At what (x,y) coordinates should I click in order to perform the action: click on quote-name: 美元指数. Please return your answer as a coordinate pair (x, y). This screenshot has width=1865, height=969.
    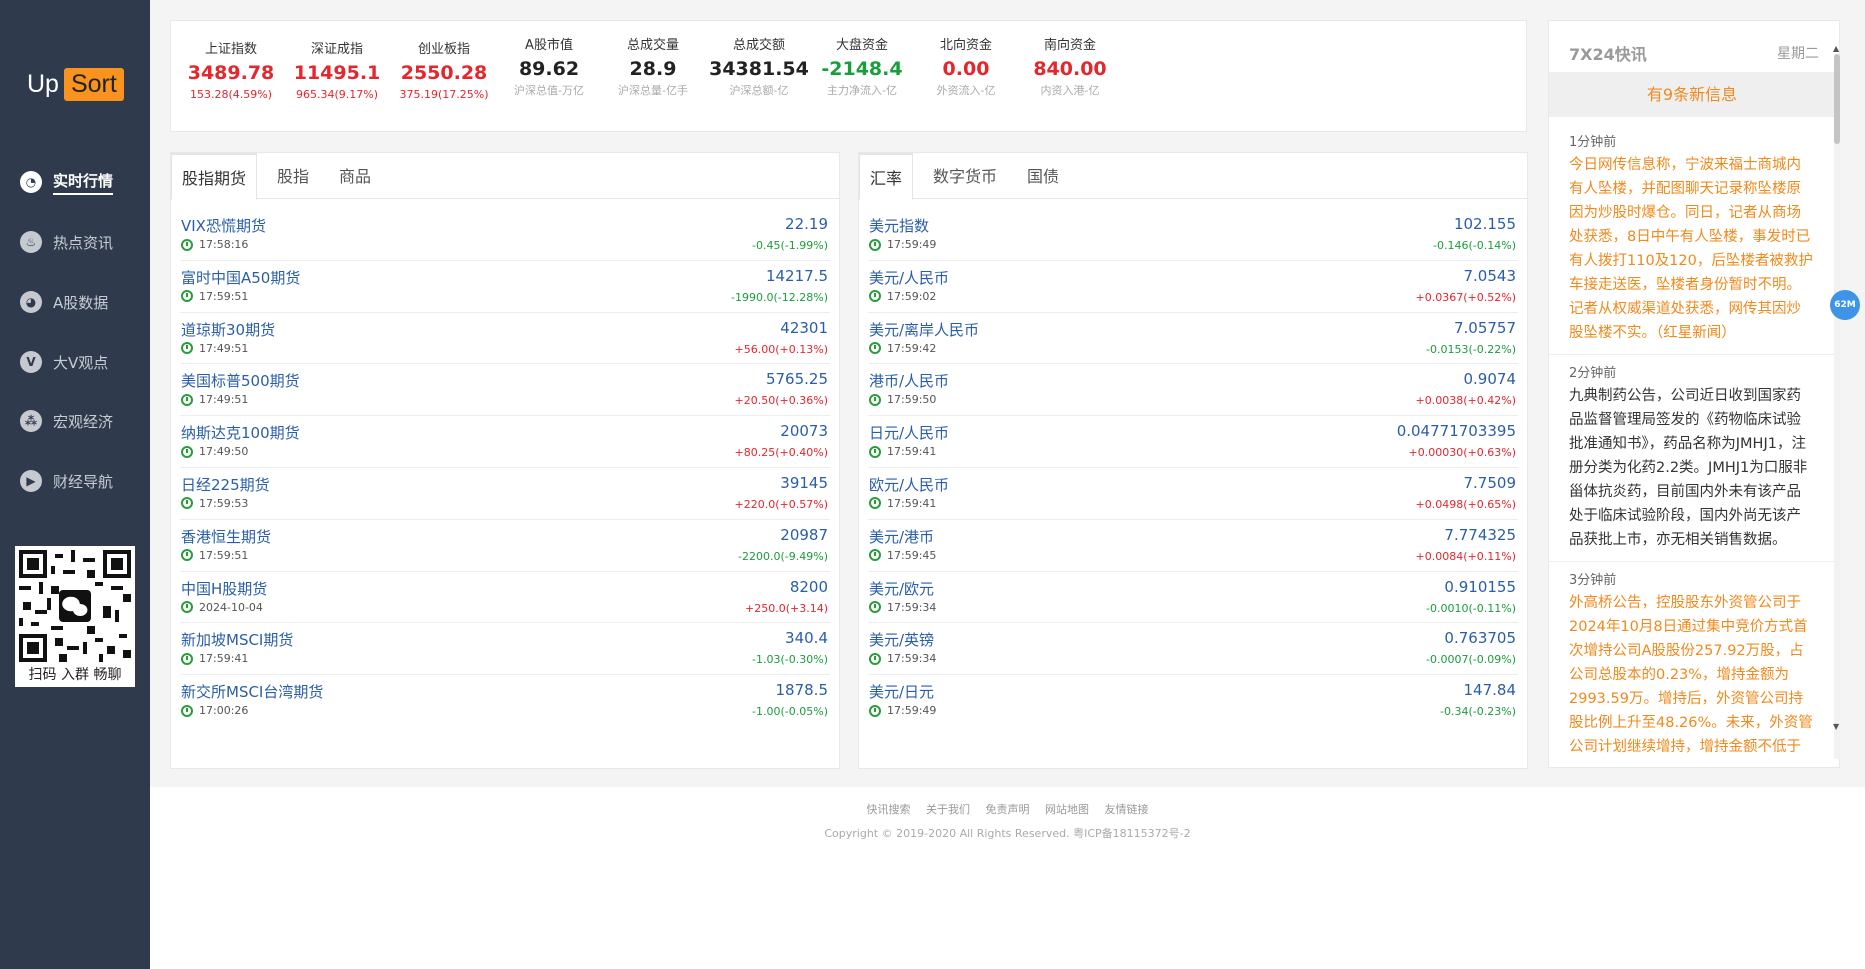
    Looking at the image, I should click on (899, 225).